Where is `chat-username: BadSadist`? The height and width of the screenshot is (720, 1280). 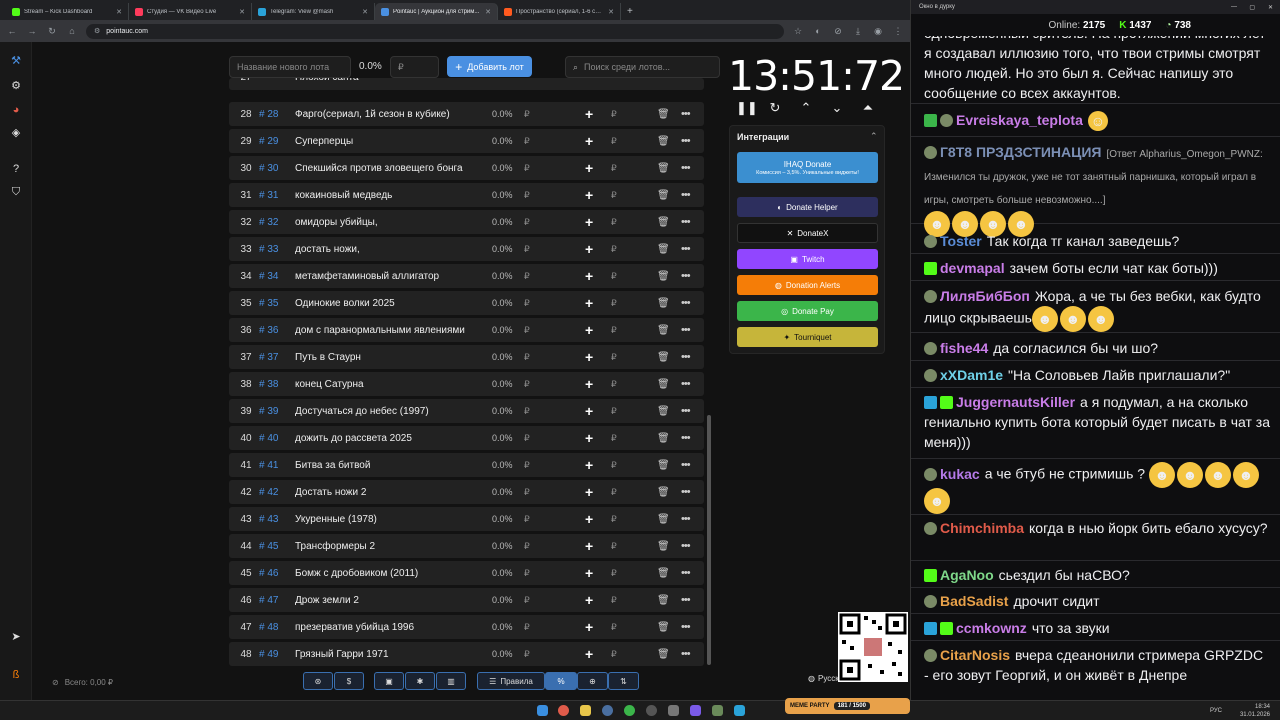 chat-username: BadSadist is located at coordinates (974, 601).